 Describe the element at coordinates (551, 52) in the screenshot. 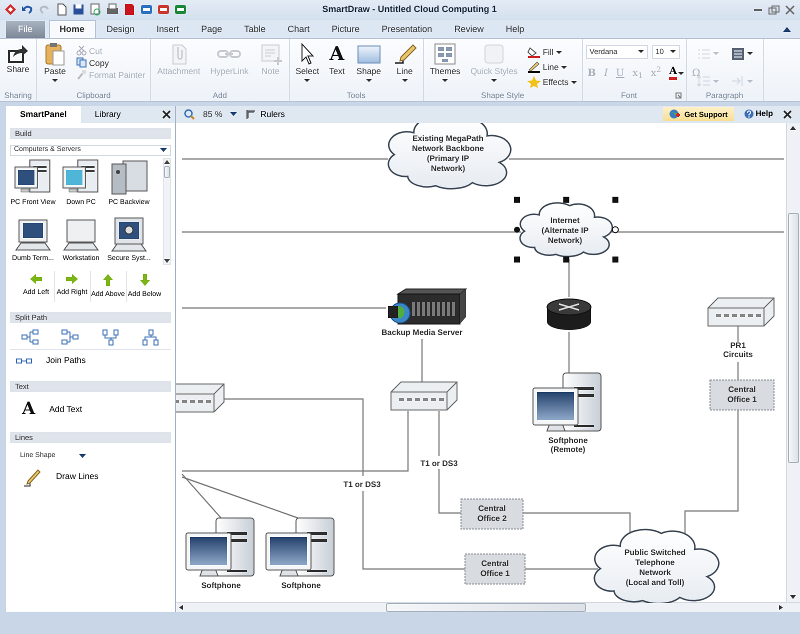

I see `ribbon-button: Fill` at that location.